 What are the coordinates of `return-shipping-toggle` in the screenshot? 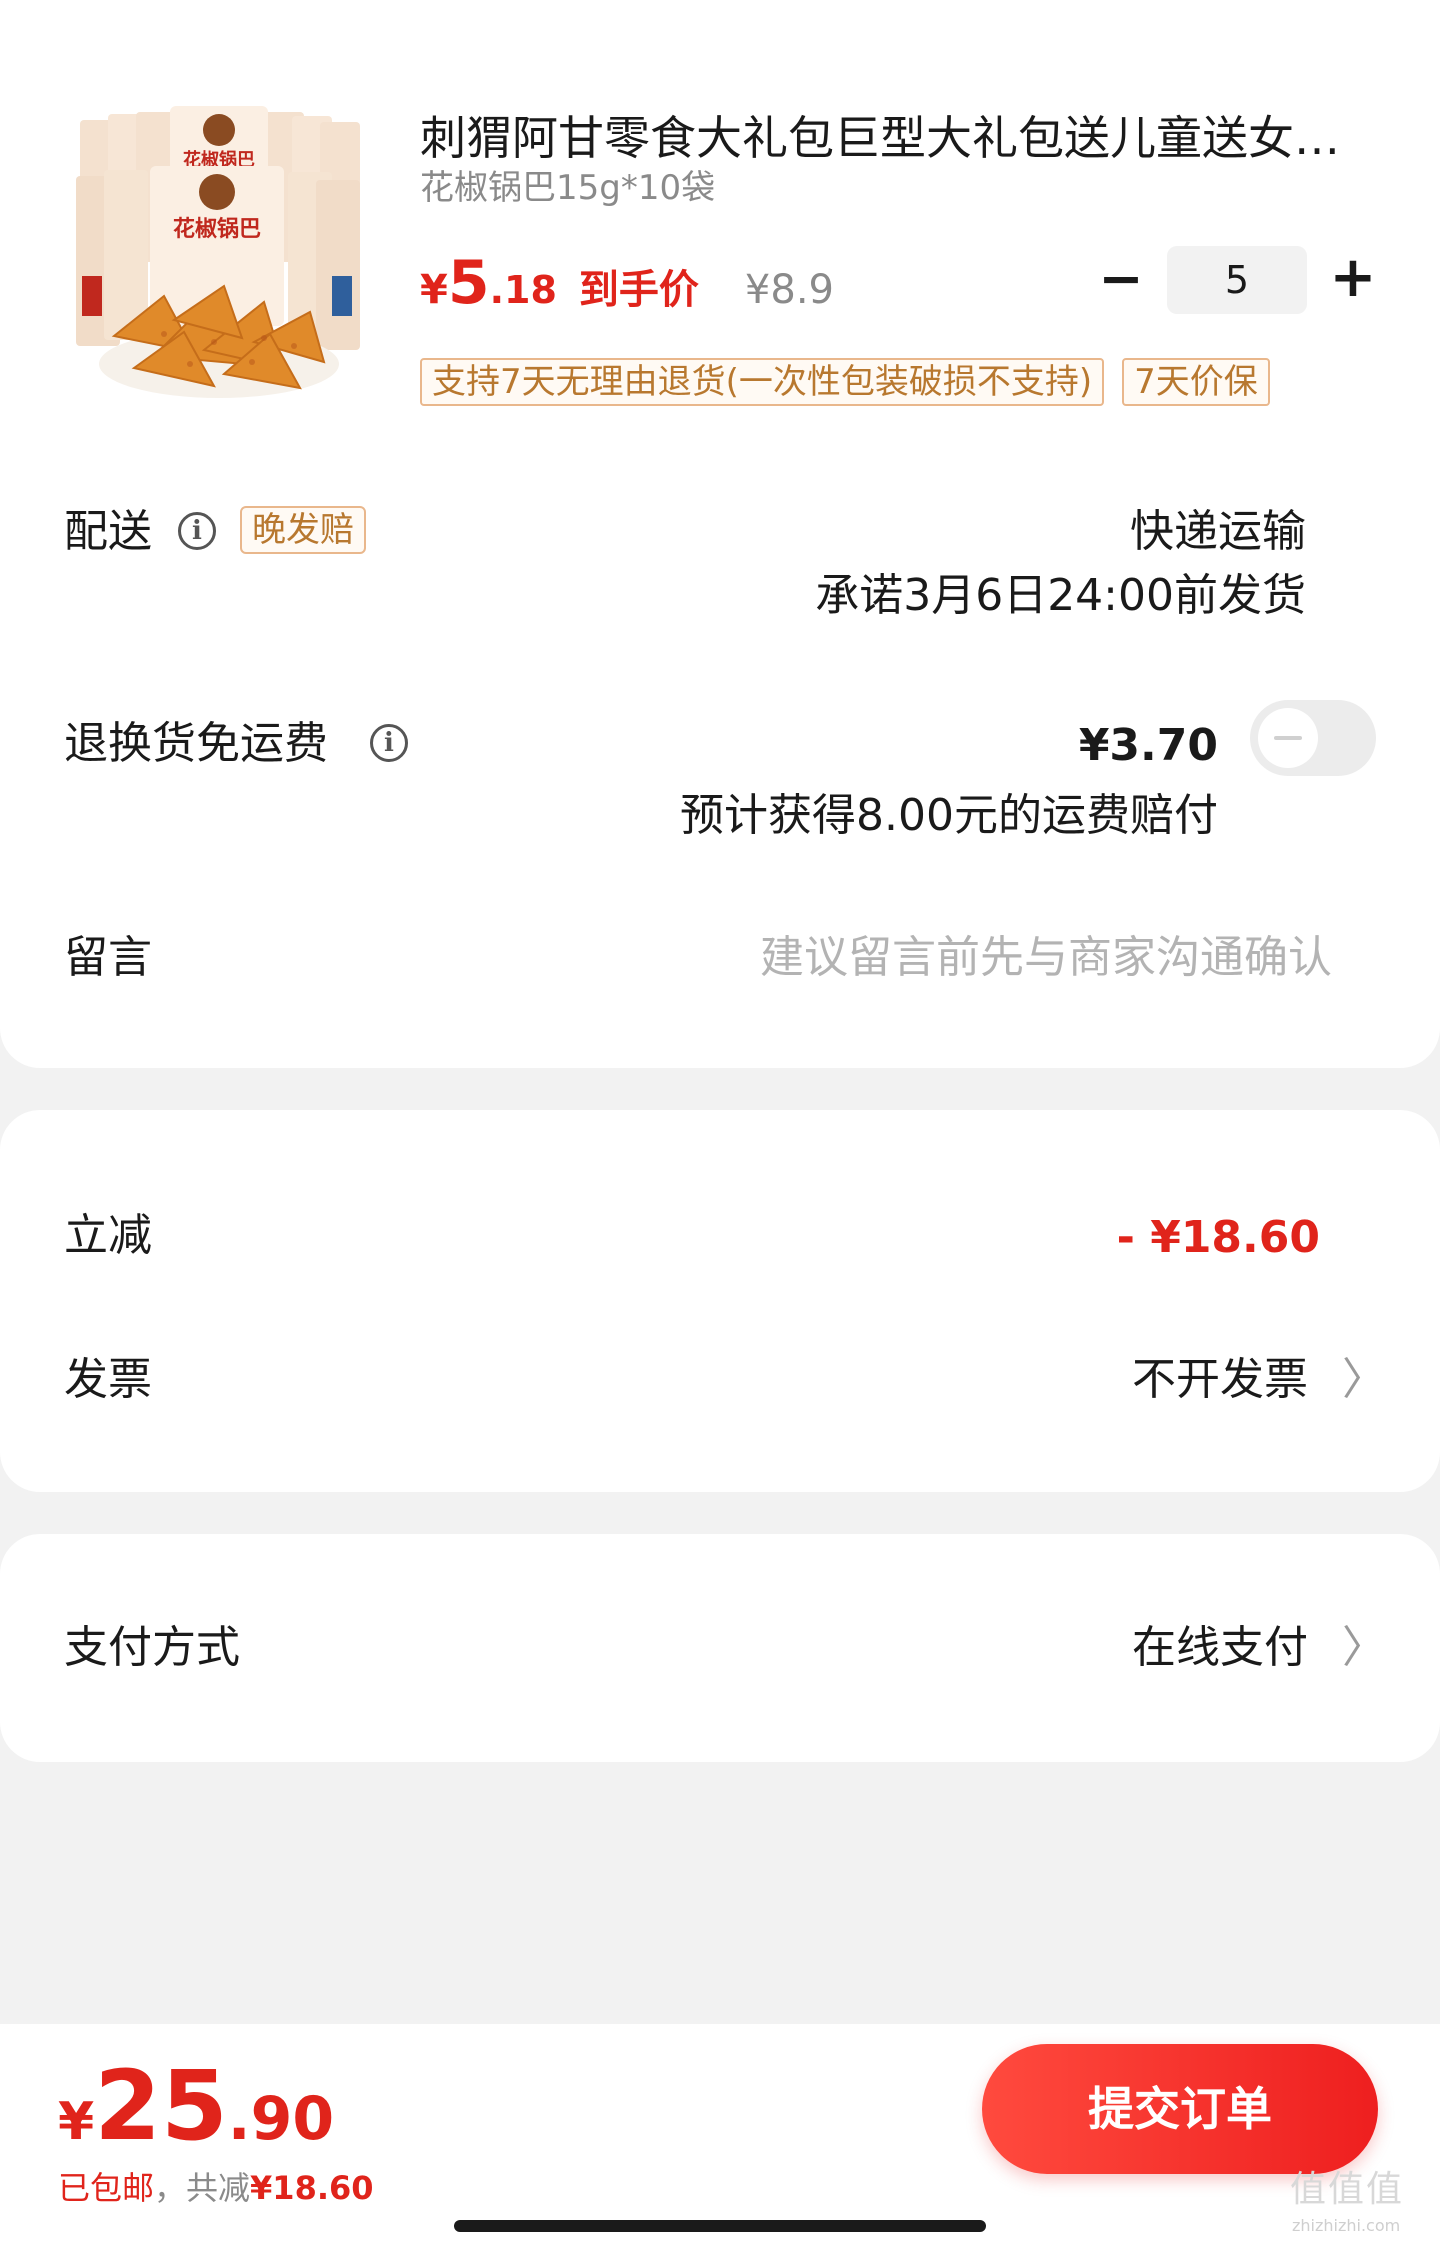 It's located at (1313, 738).